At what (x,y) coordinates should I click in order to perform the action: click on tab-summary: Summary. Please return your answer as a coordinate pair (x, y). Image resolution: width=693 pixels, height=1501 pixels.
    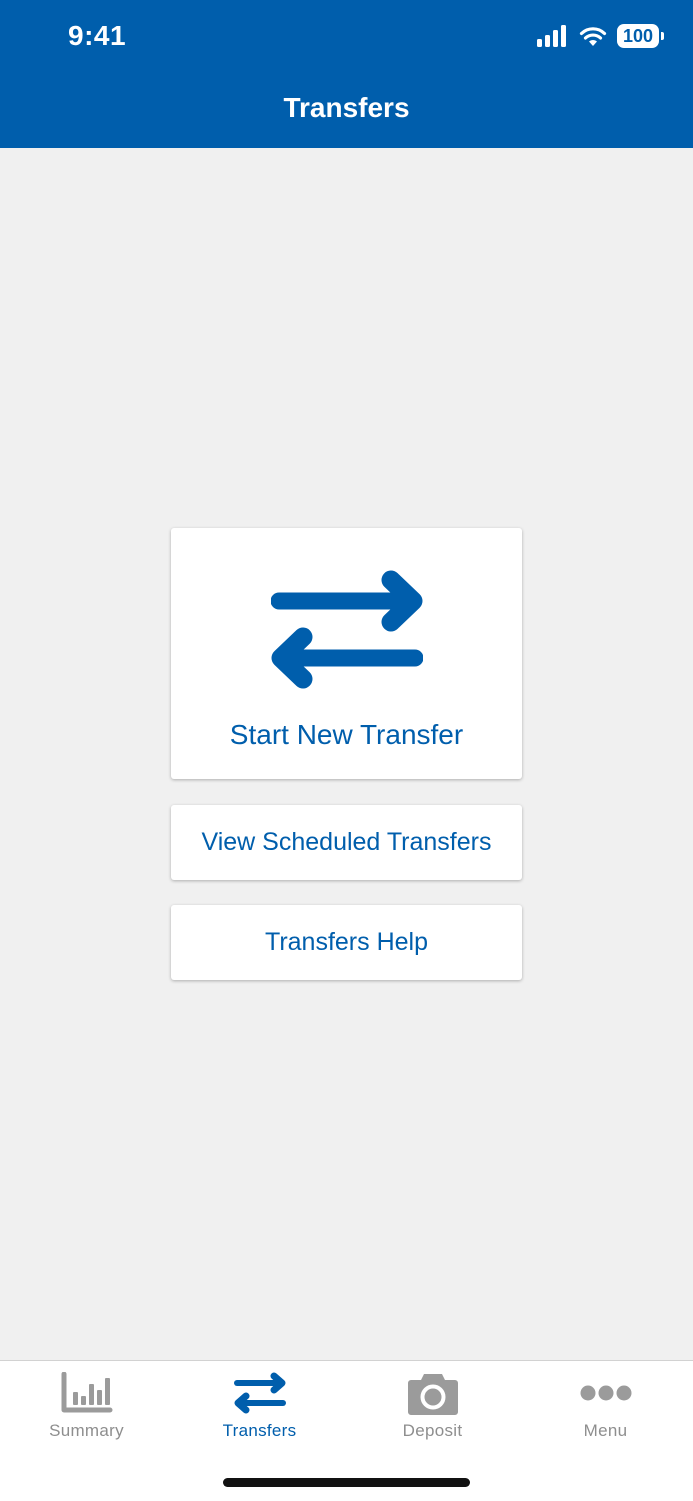
    Looking at the image, I should click on (86, 1411).